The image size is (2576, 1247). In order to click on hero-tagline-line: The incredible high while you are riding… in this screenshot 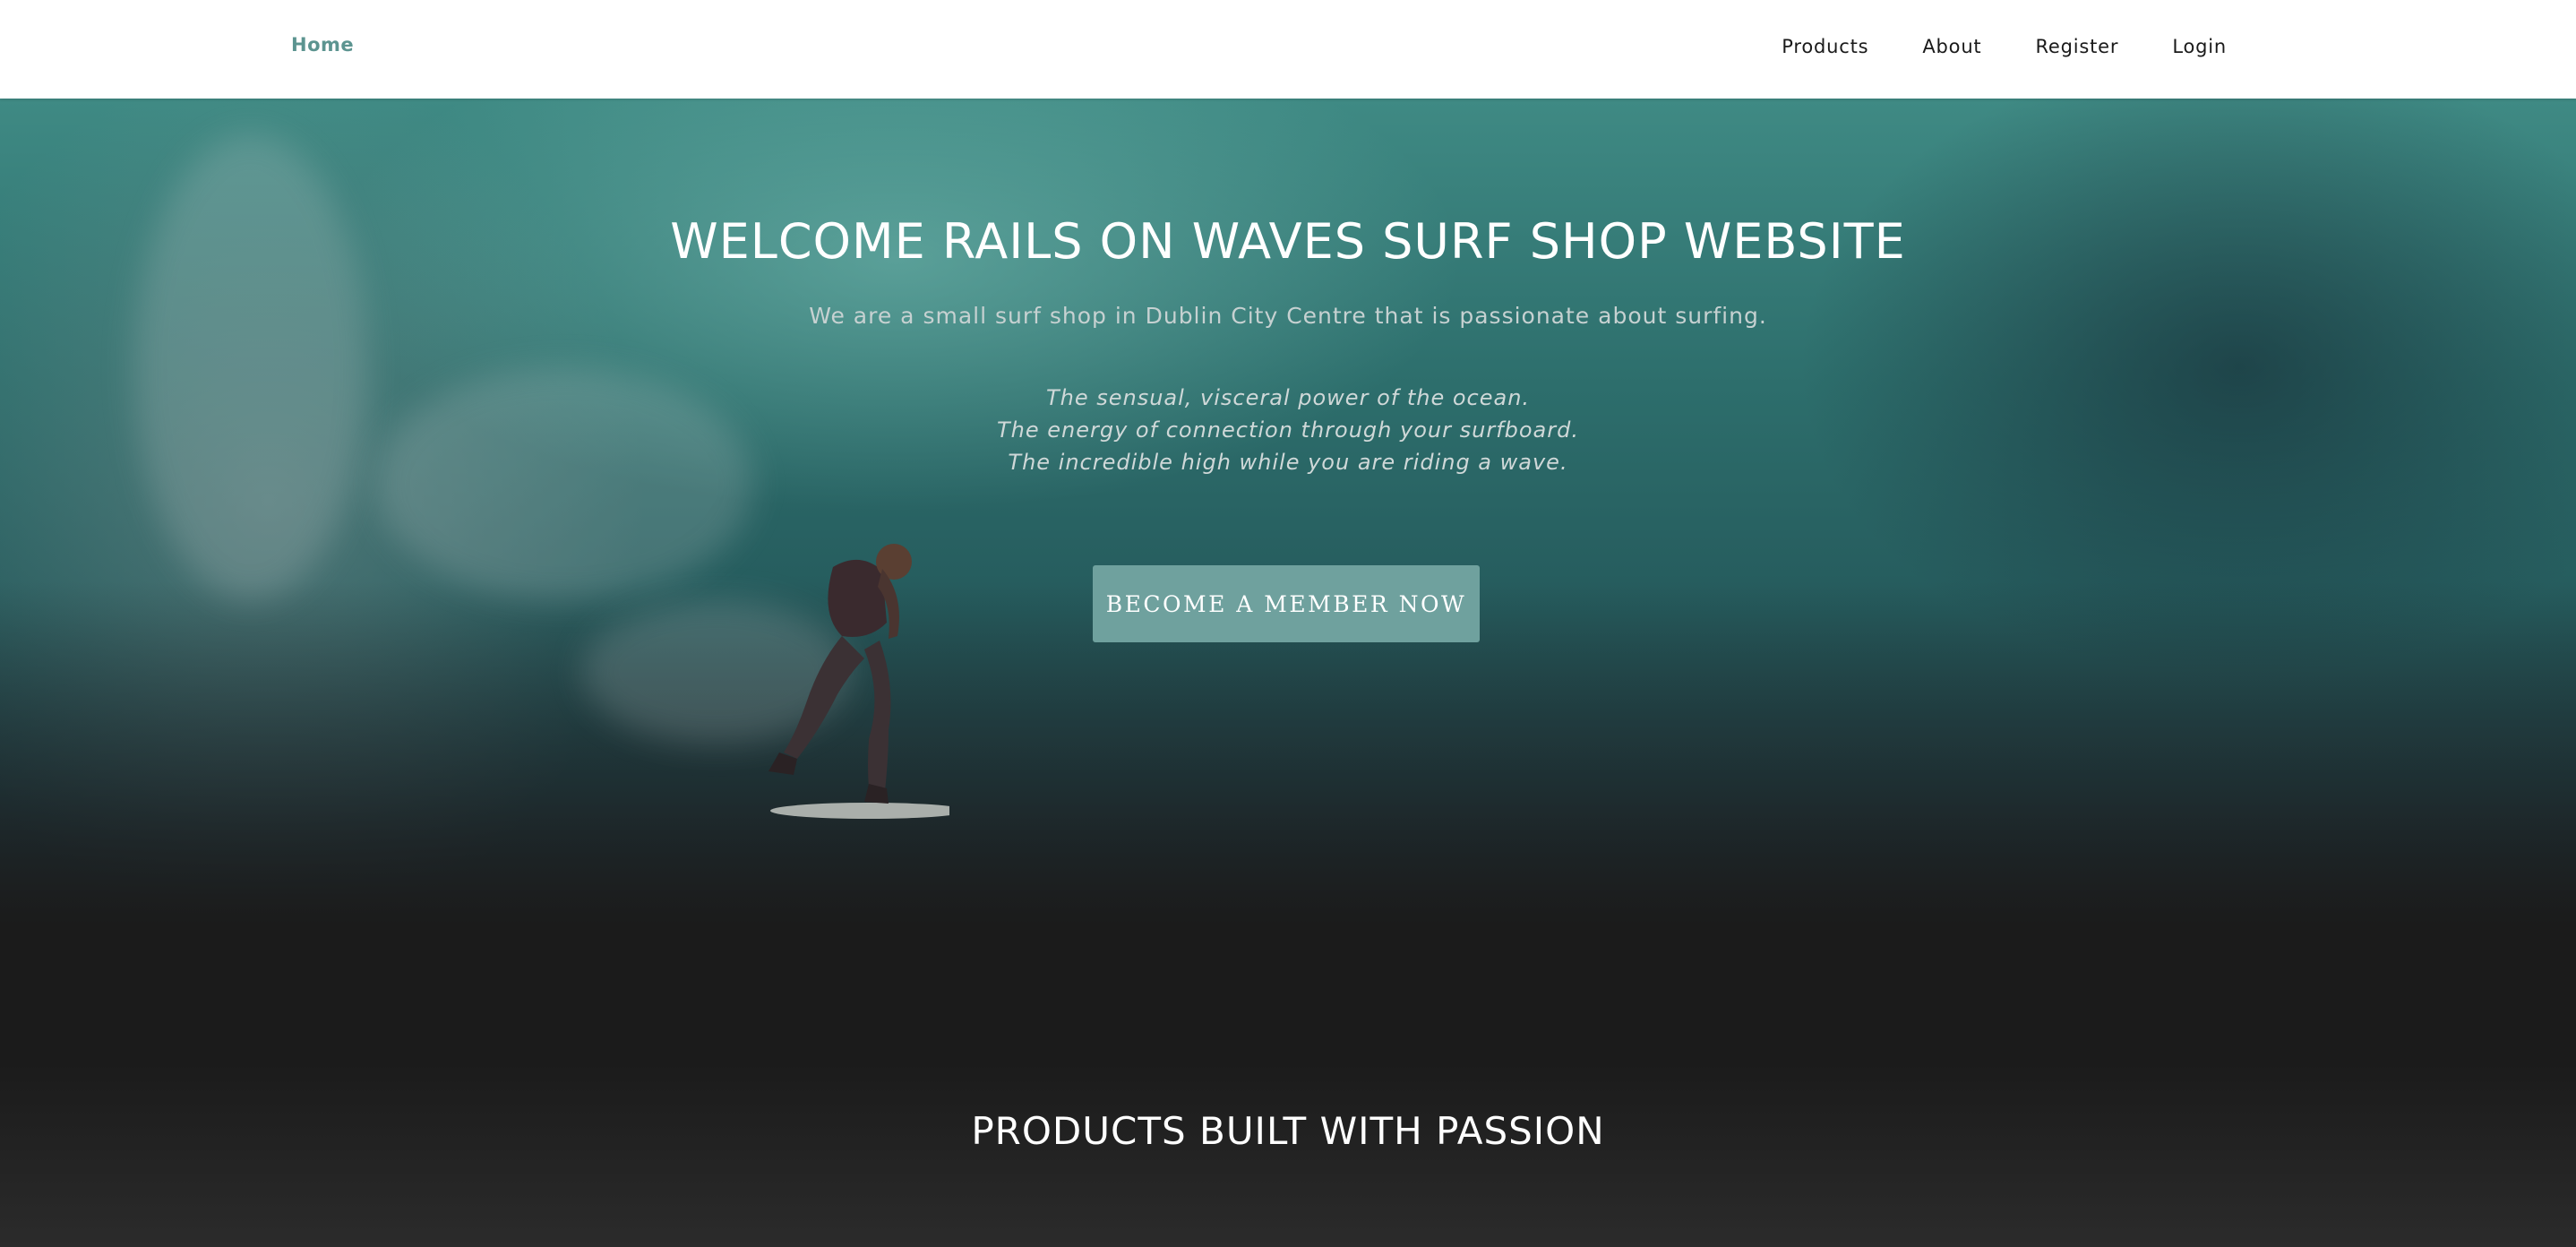, I will do `click(1288, 462)`.